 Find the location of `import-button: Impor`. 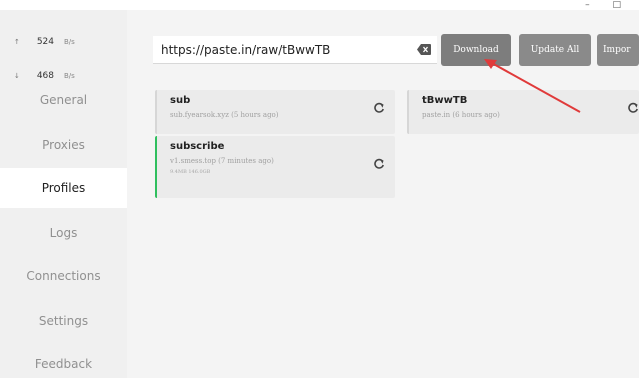

import-button: Impor is located at coordinates (618, 50).